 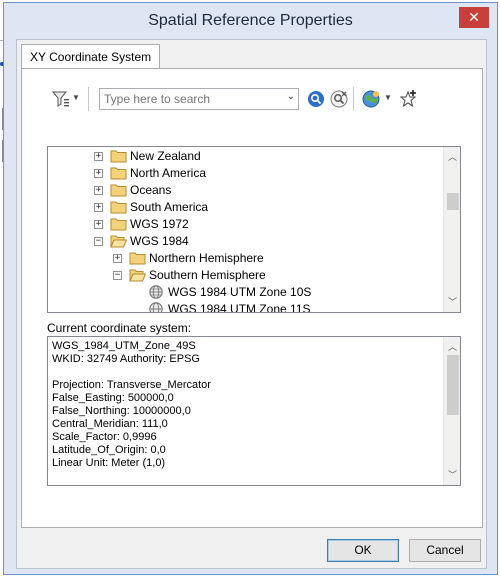 I want to click on cs-detail-line: WKID: 32749 Authority: EPSG, so click(x=126, y=359).